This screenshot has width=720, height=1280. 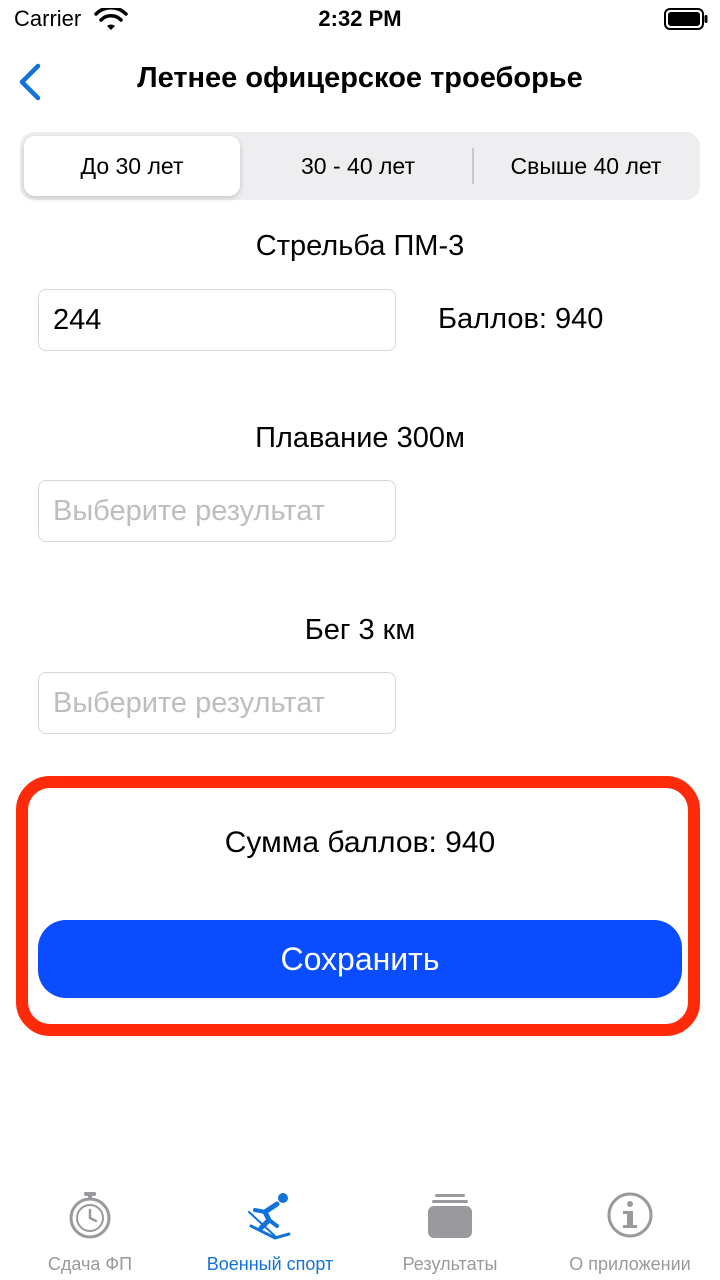 I want to click on swimming-result-input, so click(x=217, y=511).